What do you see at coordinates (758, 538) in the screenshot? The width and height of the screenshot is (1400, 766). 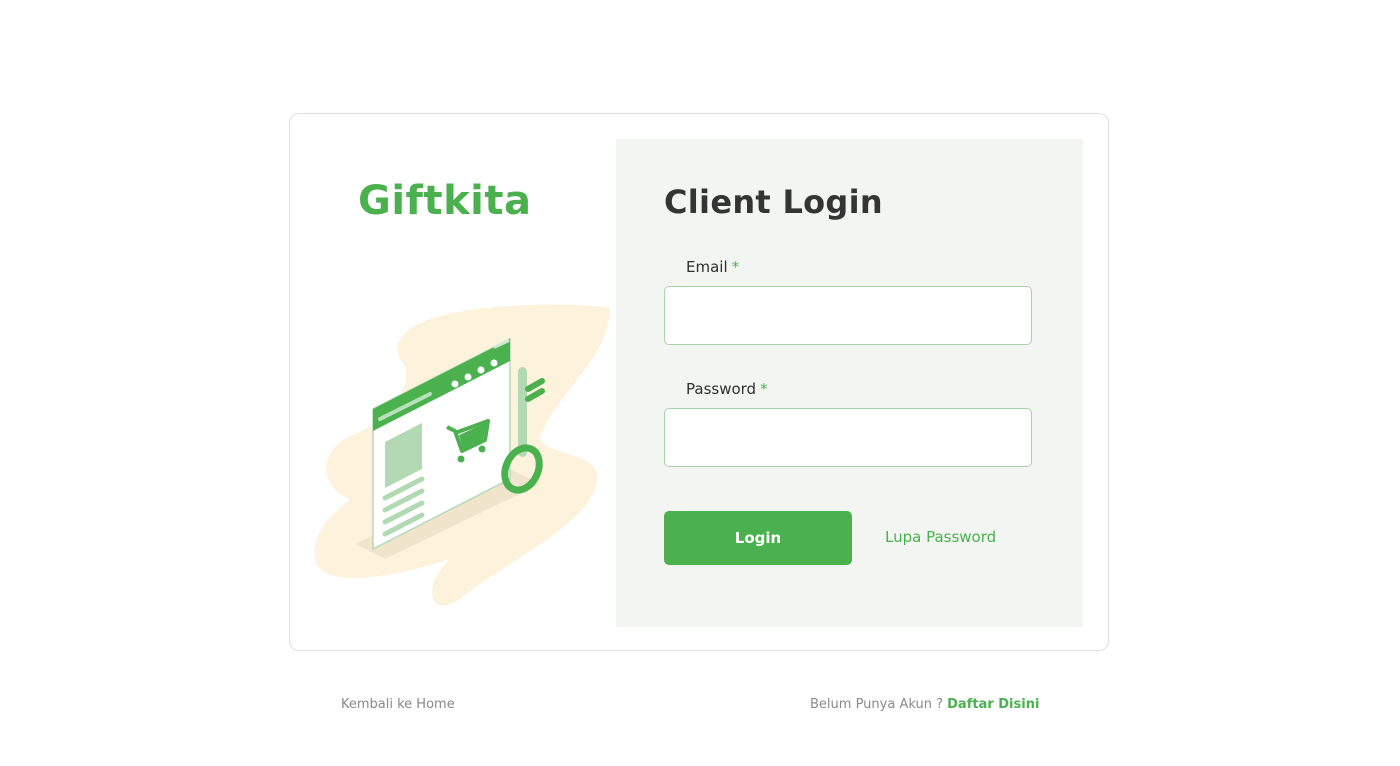 I see `login-button: Login` at bounding box center [758, 538].